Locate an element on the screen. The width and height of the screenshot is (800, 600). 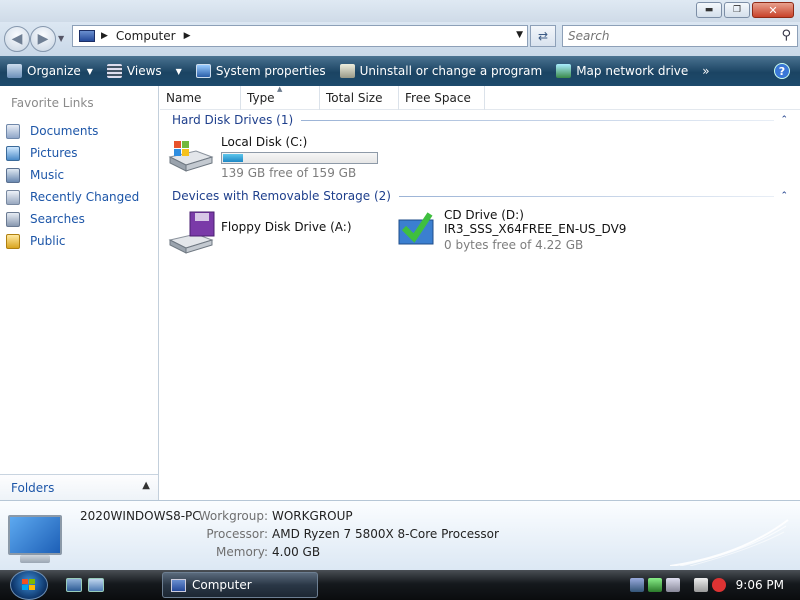
search-input is located at coordinates (663, 36).